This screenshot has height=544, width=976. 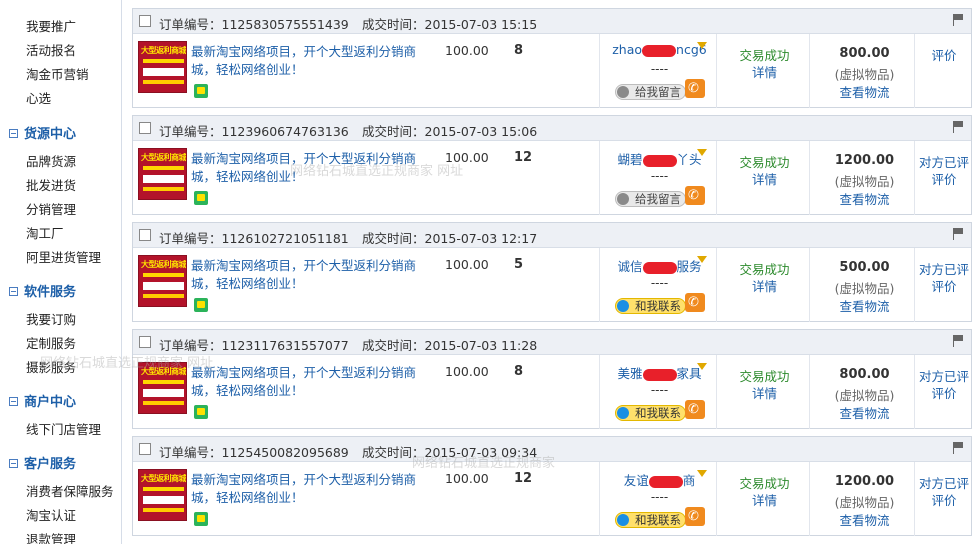 What do you see at coordinates (190, 452) in the screenshot?
I see `order-number-label: 订单编号：` at bounding box center [190, 452].